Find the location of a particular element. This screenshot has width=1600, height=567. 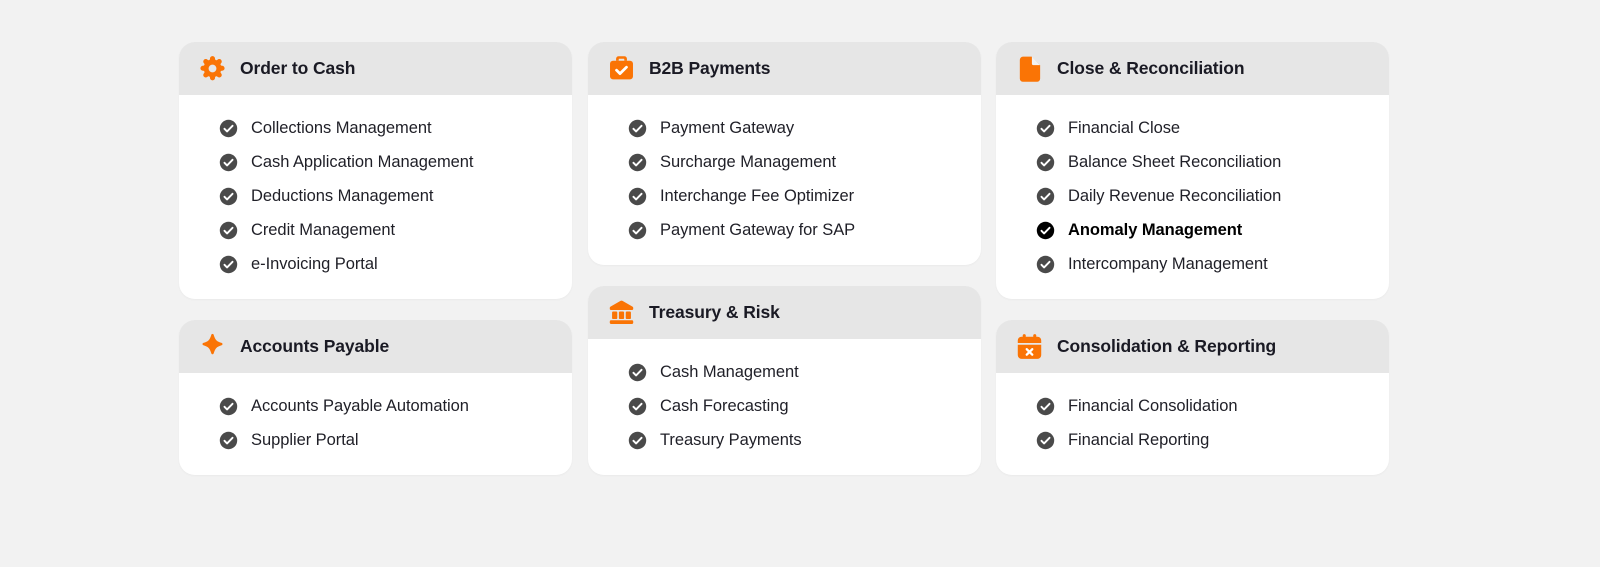

feature-list-item: e-Invoicing Portal is located at coordinates (375, 264).